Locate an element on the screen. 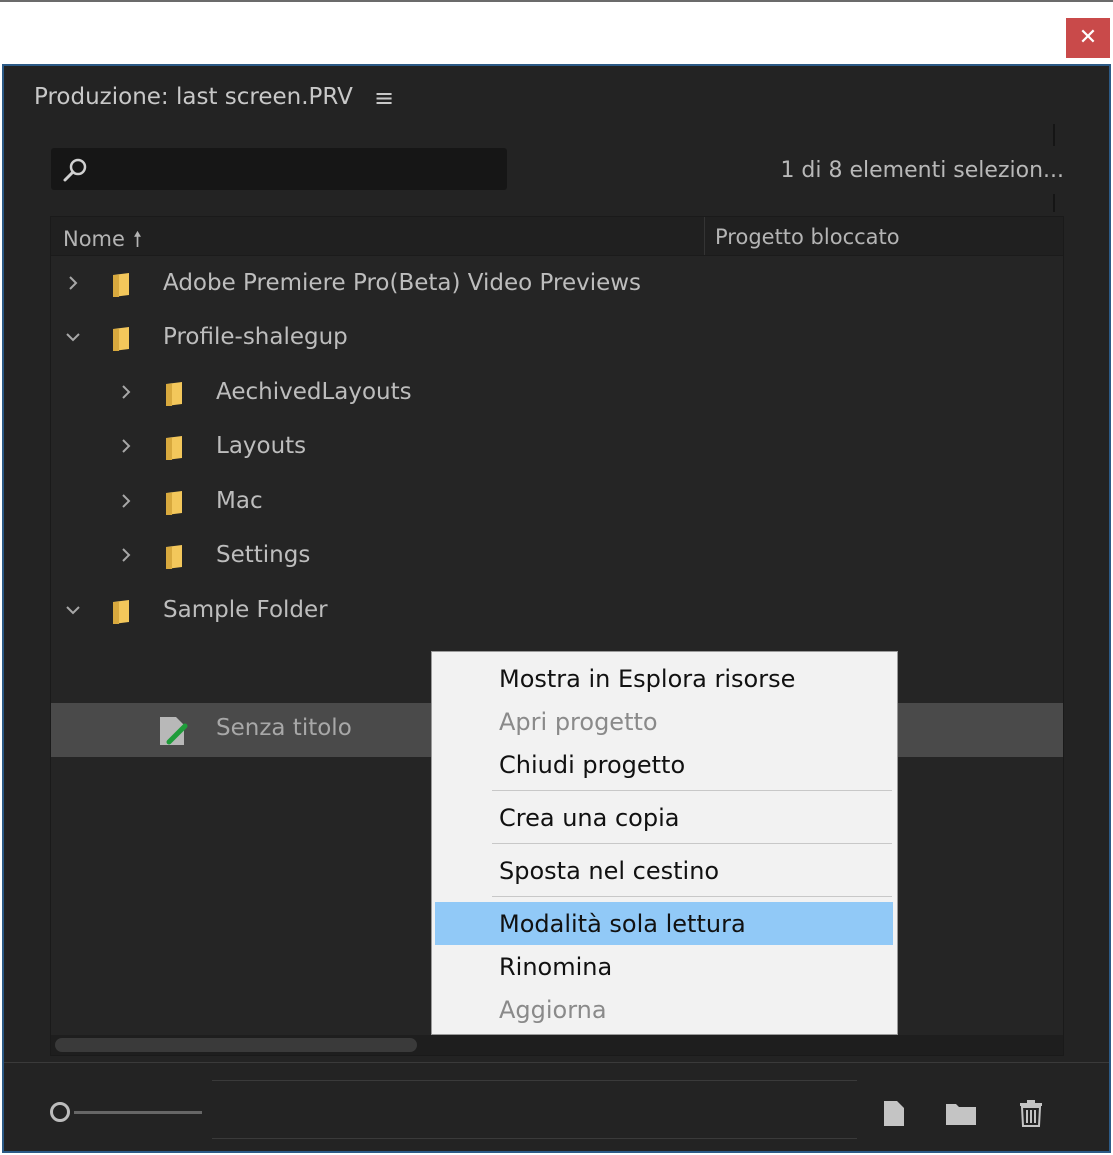  menu-item-rename: Rinomina is located at coordinates (664, 966).